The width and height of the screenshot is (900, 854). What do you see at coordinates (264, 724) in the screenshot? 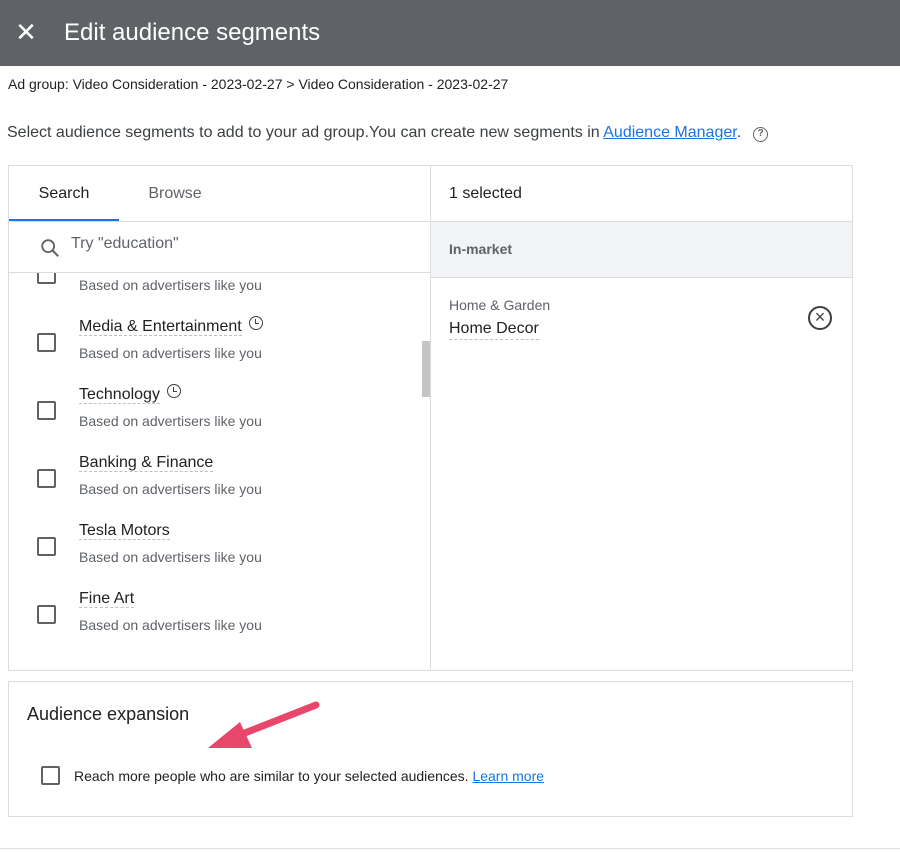
I see `annotation-arrow` at bounding box center [264, 724].